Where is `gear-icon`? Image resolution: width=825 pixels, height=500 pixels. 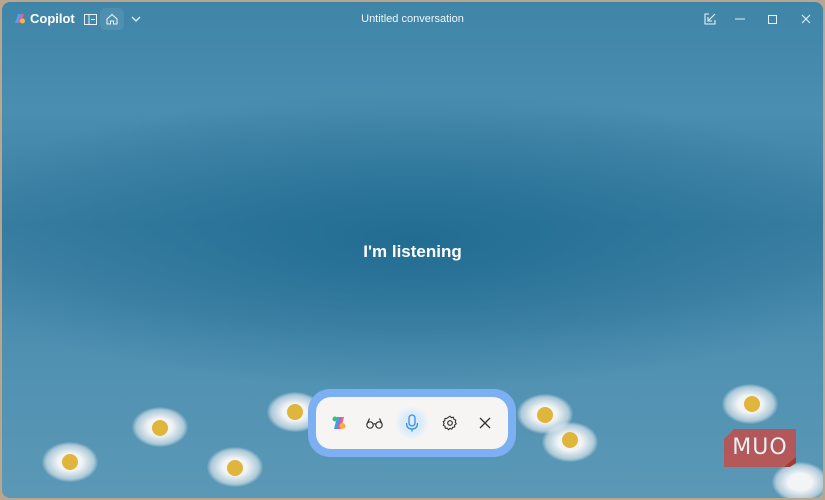 gear-icon is located at coordinates (449, 423).